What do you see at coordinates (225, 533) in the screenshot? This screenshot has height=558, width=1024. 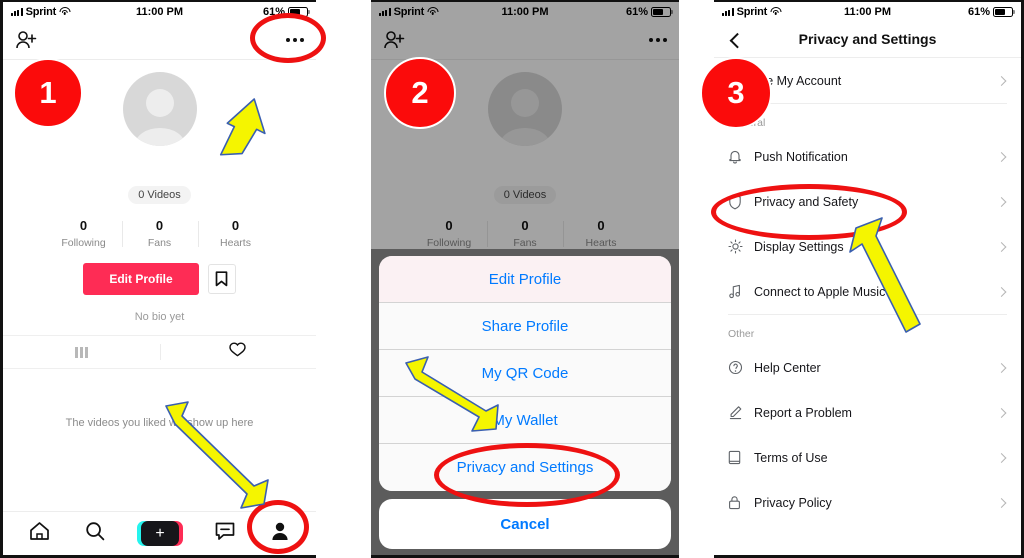 I see `tab-inbox-icon` at bounding box center [225, 533].